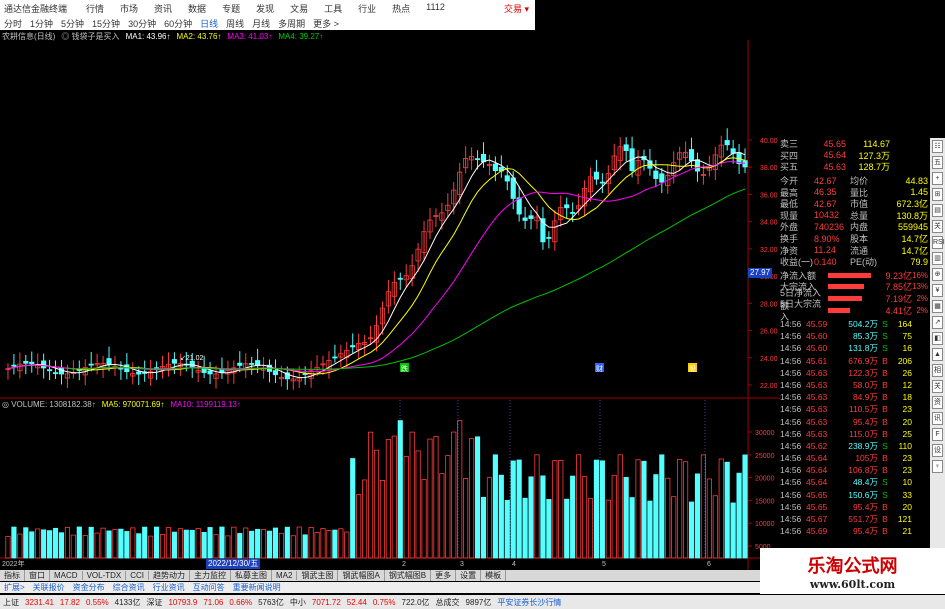  What do you see at coordinates (937, 450) in the screenshot?
I see `toolbar-icon: 设` at bounding box center [937, 450].